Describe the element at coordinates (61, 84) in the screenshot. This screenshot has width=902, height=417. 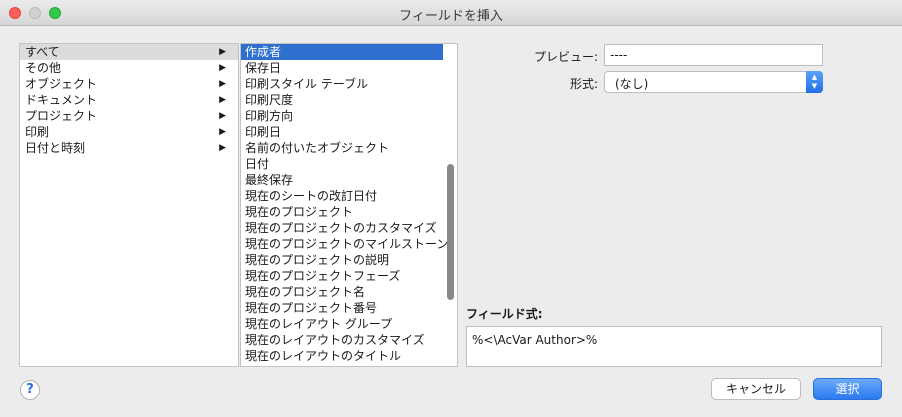
I see `category-item-label: オブジェクト` at that location.